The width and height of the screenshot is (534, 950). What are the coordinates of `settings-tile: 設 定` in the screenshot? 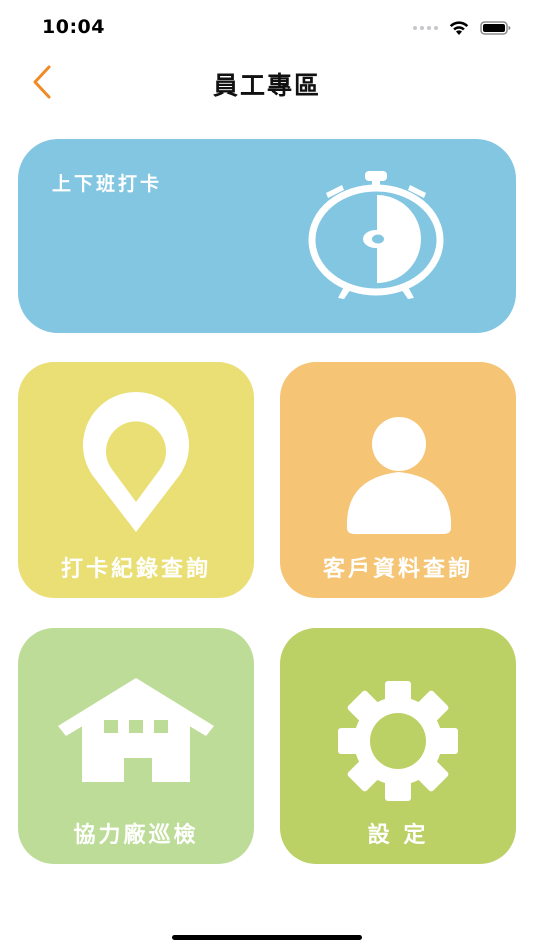 It's located at (398, 746).